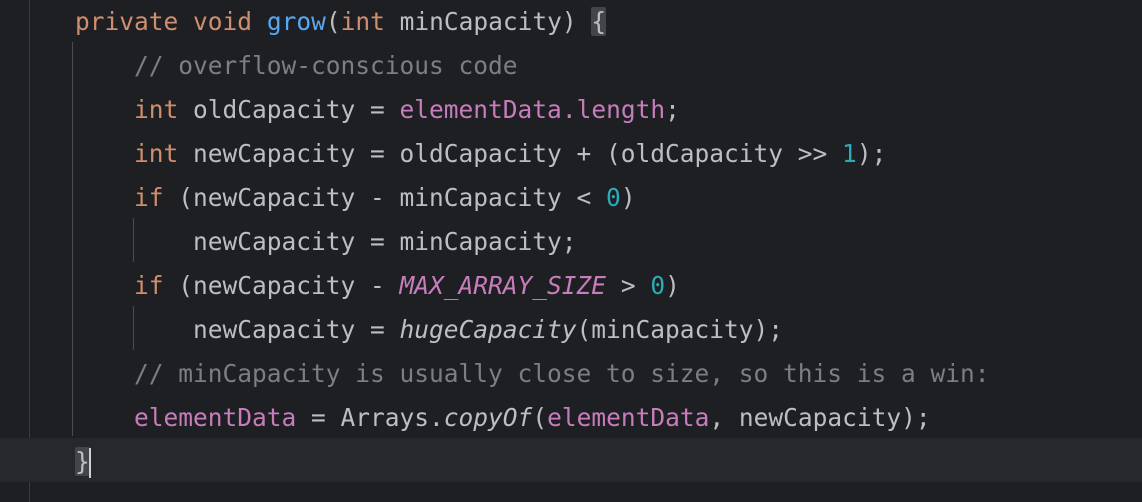  I want to click on code-token: (newCapacity -, so click(281, 285).